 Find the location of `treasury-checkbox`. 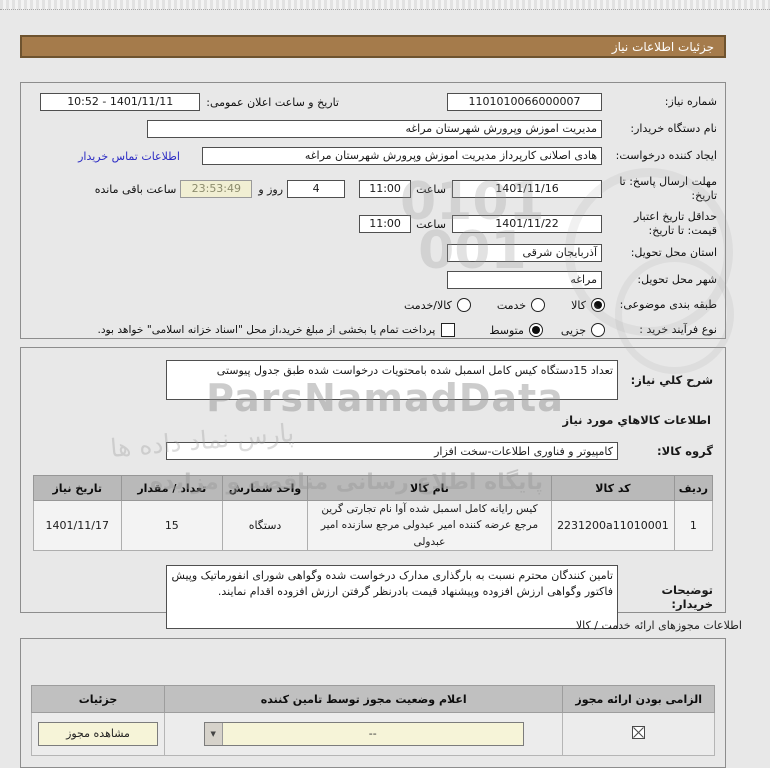

treasury-checkbox is located at coordinates (448, 330).